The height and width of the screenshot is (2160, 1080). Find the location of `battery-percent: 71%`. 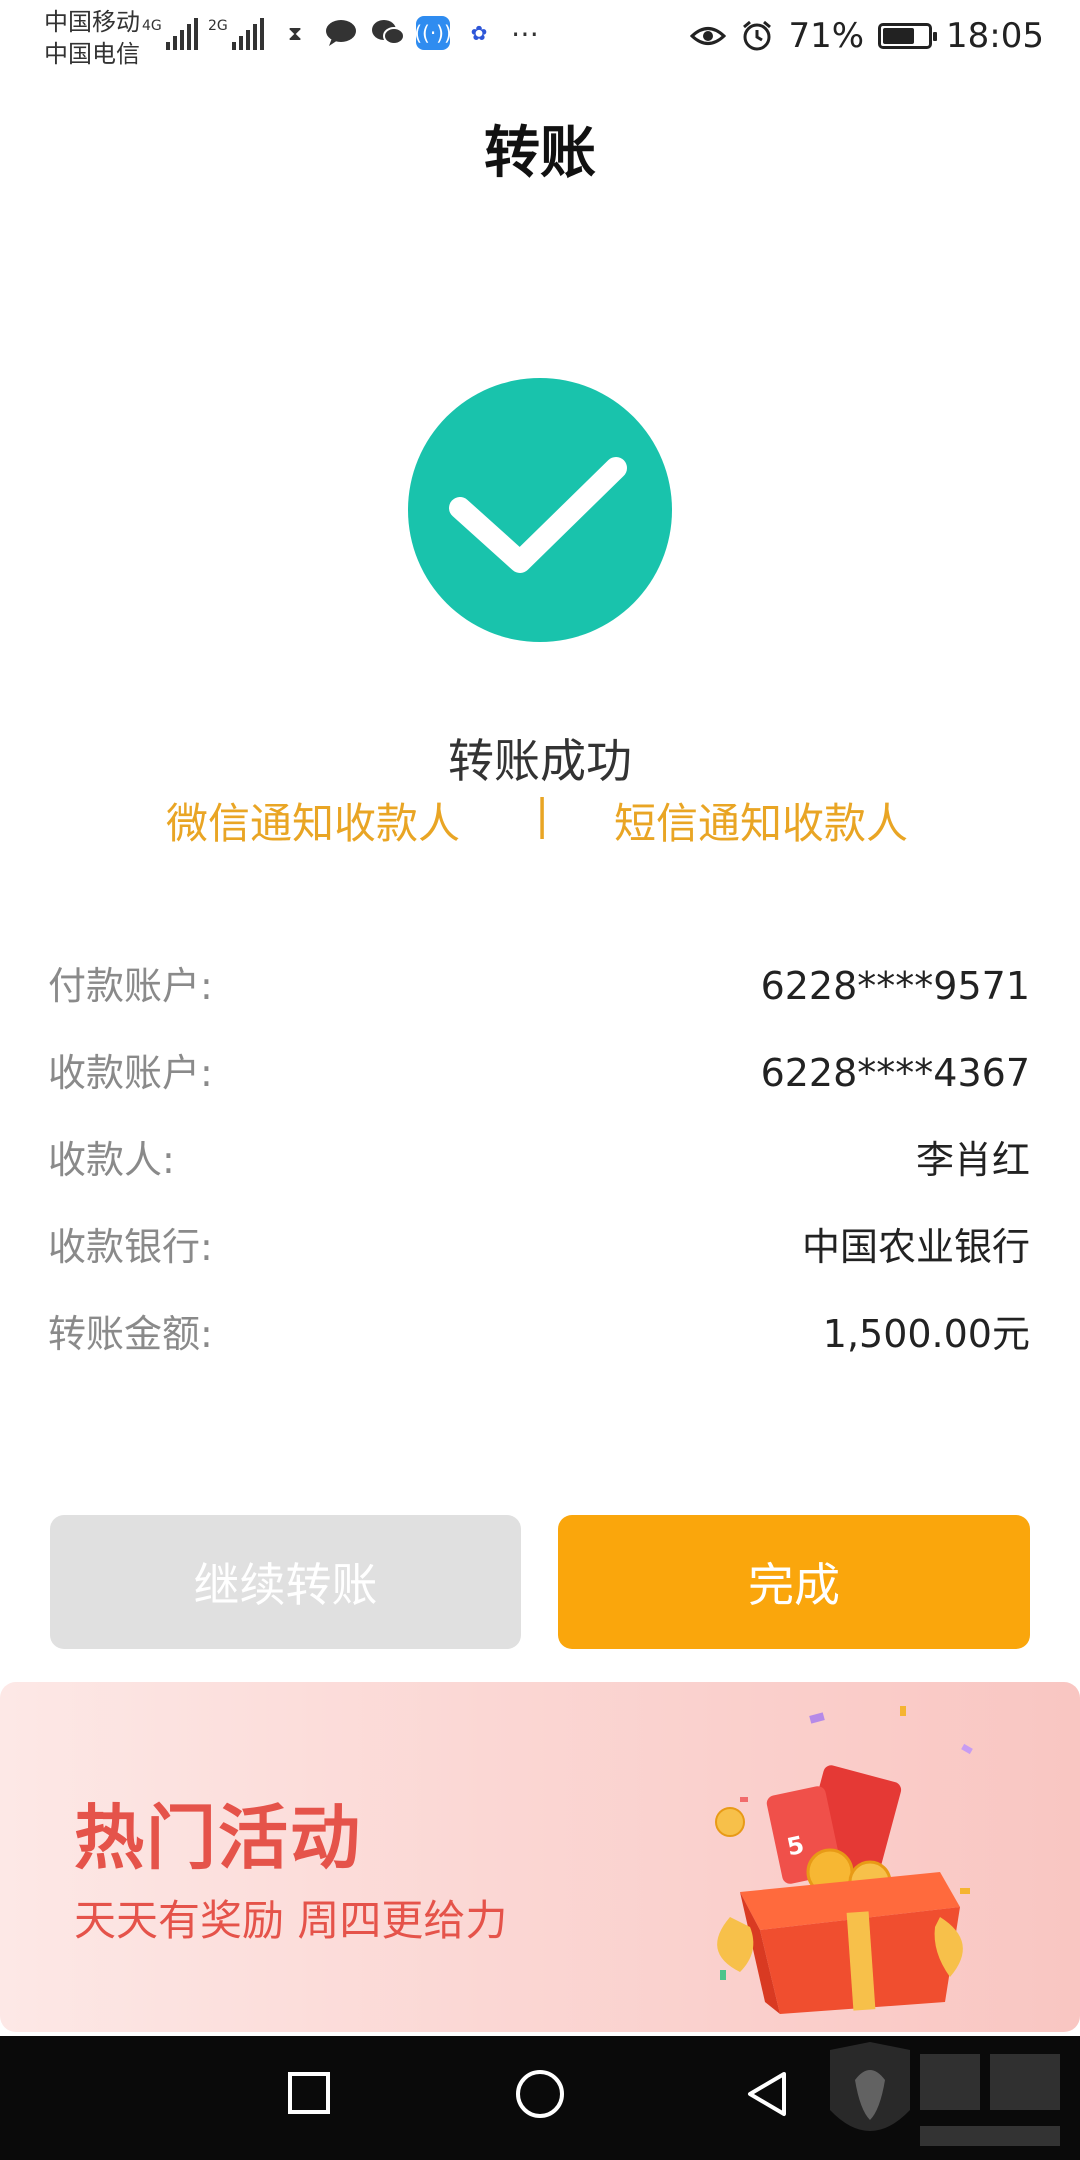

battery-percent: 71% is located at coordinates (826, 36).